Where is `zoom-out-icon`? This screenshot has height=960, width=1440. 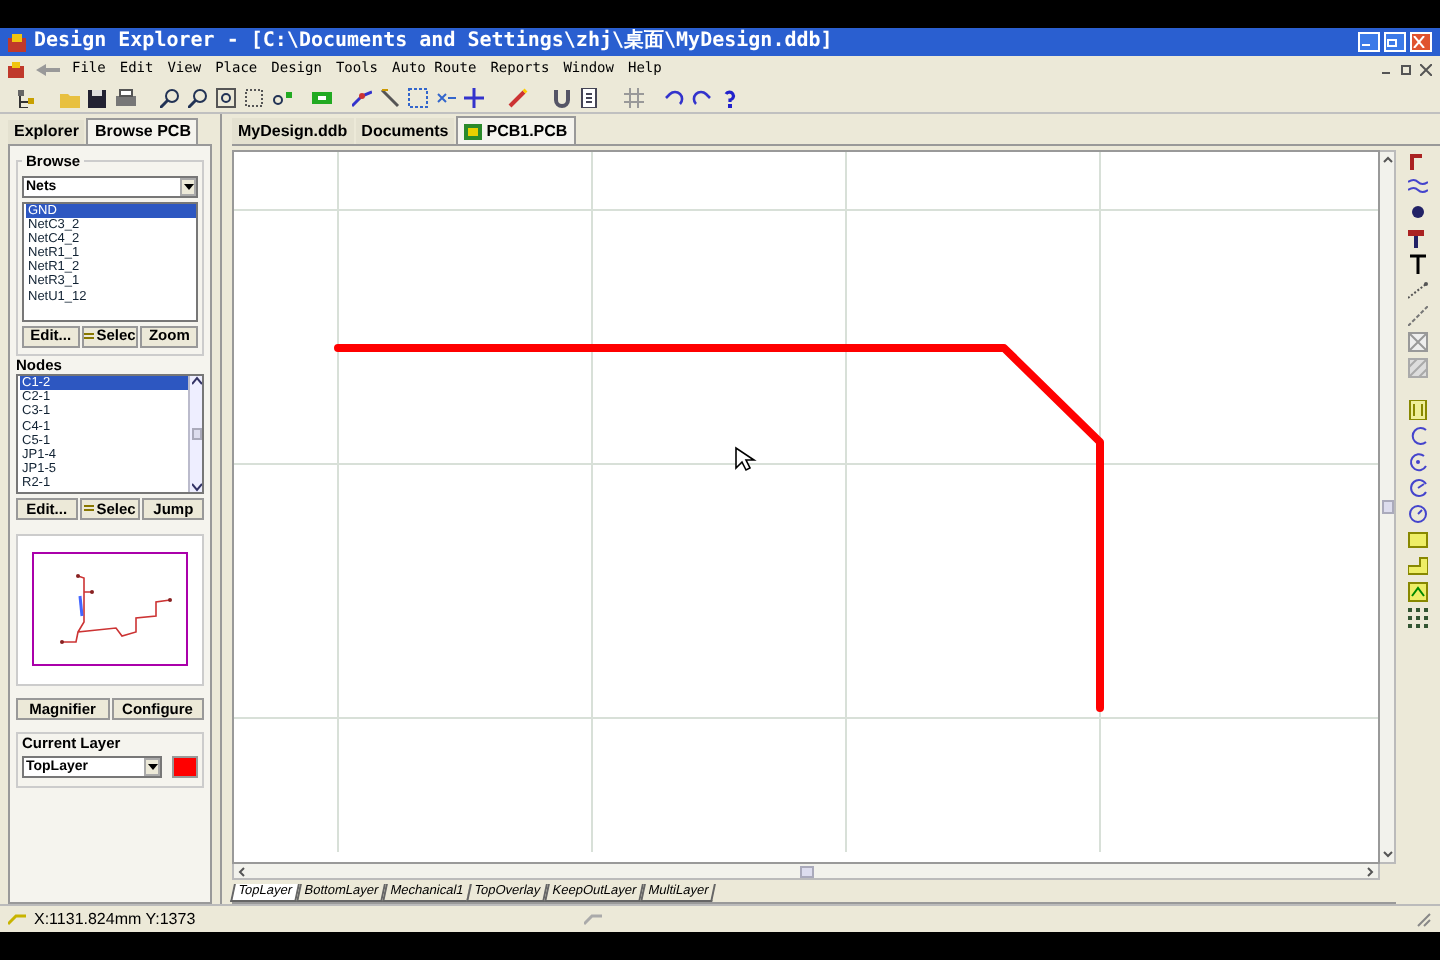
zoom-out-icon is located at coordinates (198, 97).